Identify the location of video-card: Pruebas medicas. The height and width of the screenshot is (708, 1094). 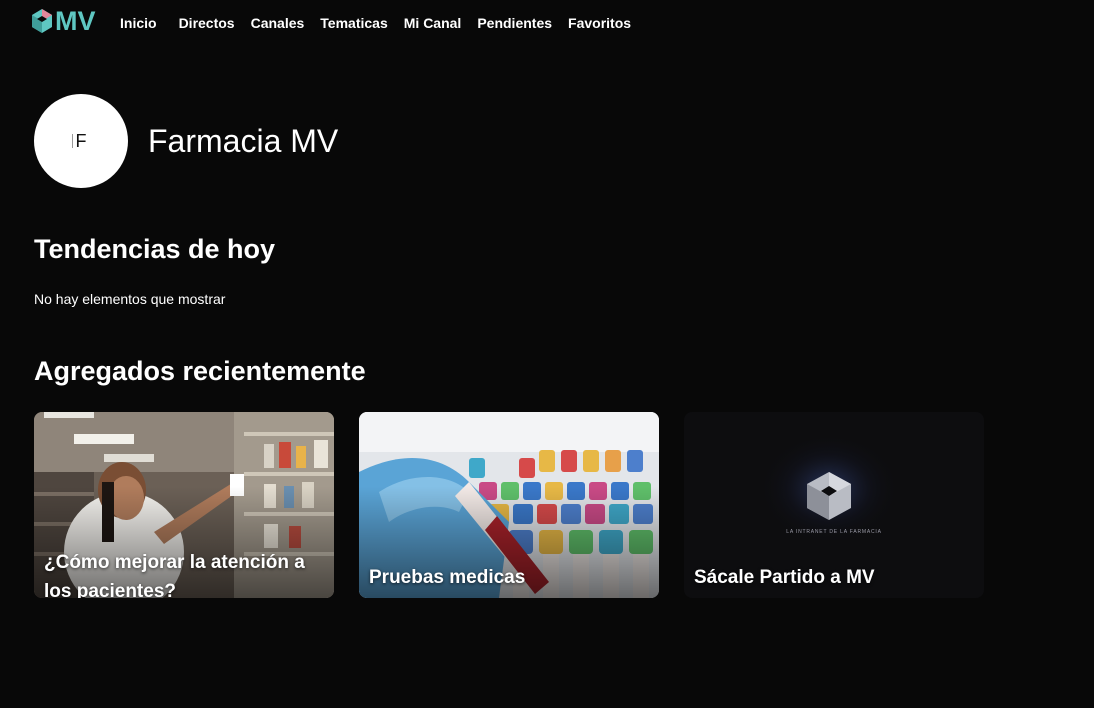
(509, 505).